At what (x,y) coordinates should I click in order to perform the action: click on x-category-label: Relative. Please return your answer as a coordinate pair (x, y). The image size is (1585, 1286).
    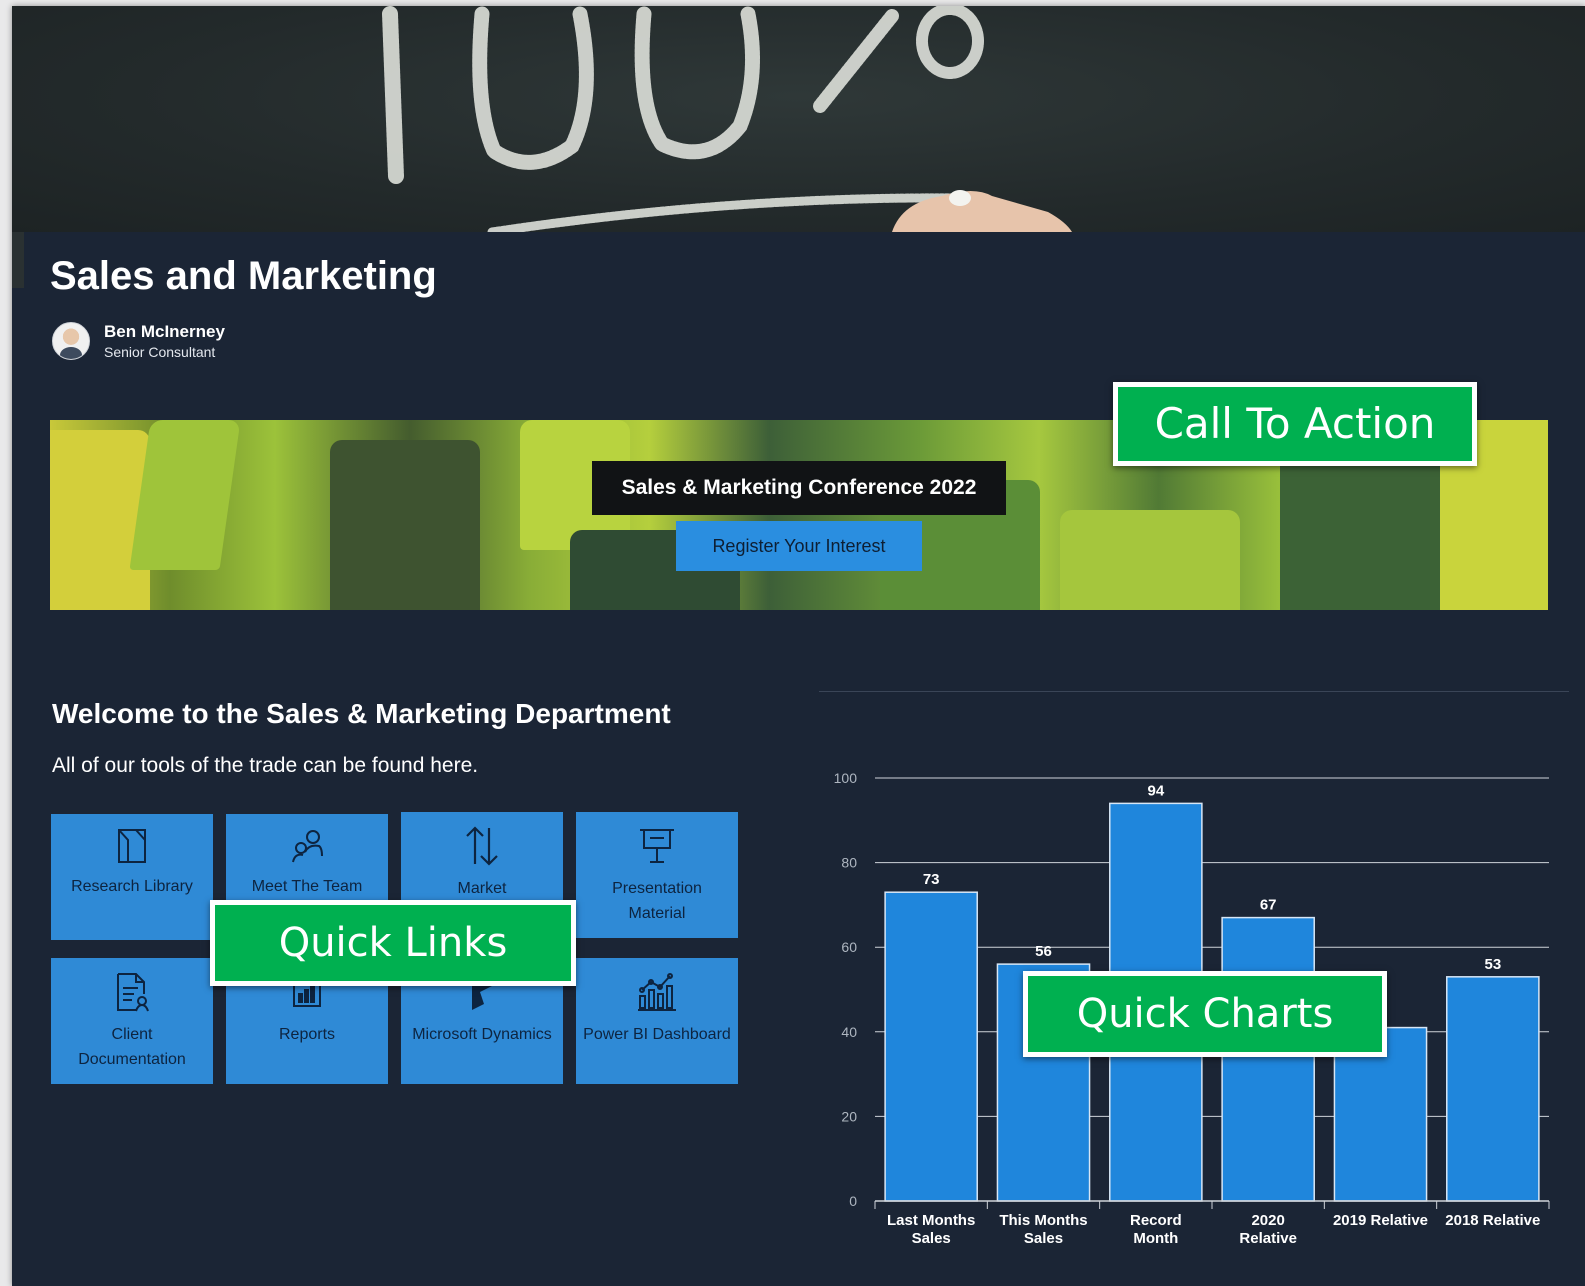
    Looking at the image, I should click on (1268, 1238).